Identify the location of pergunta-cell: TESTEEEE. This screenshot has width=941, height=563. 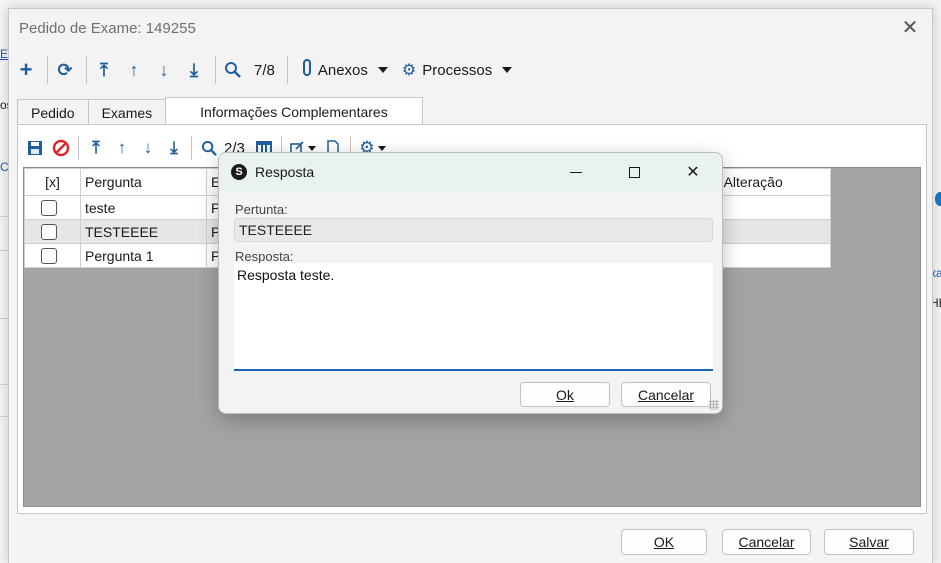
(143, 231).